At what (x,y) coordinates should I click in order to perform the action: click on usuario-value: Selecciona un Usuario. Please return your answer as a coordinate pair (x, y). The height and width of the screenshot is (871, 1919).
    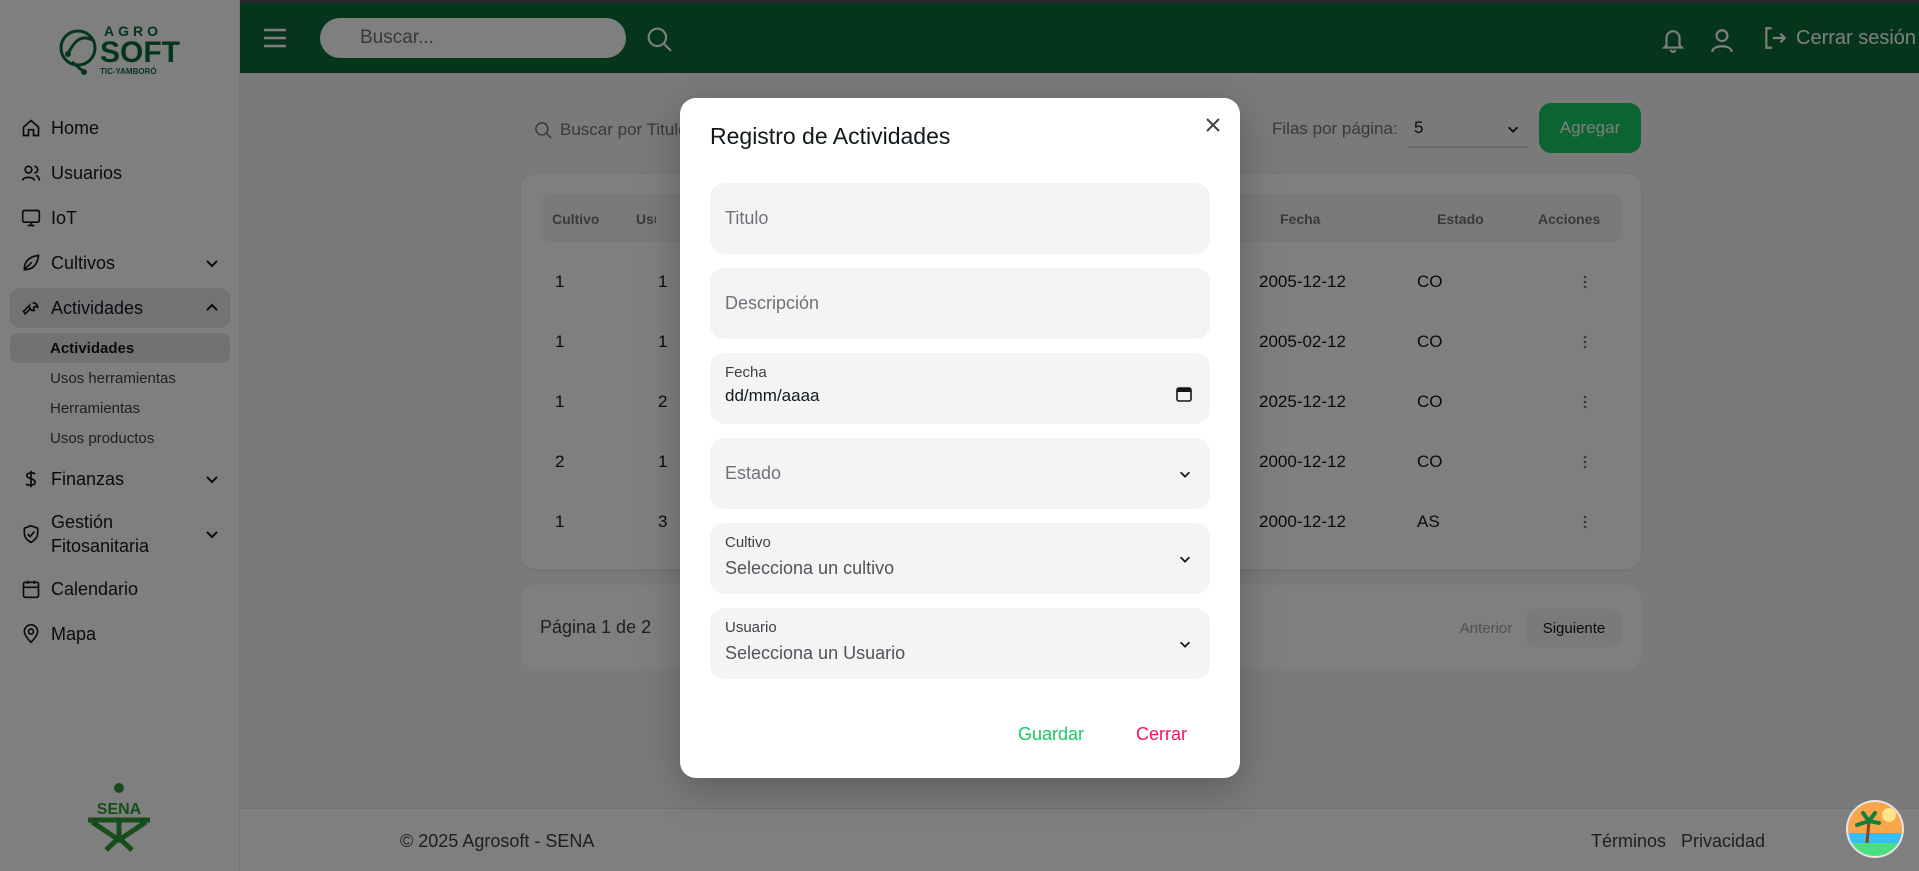
    Looking at the image, I should click on (815, 653).